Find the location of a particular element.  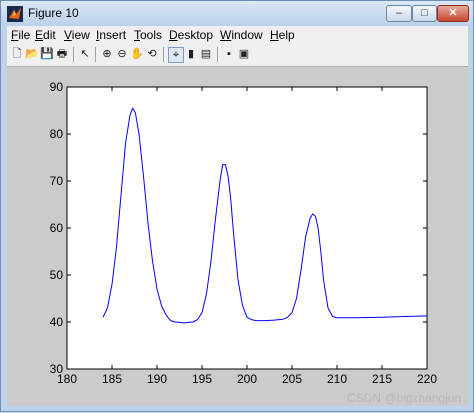

watermark: CSDN @bigzhangjun is located at coordinates (404, 398).